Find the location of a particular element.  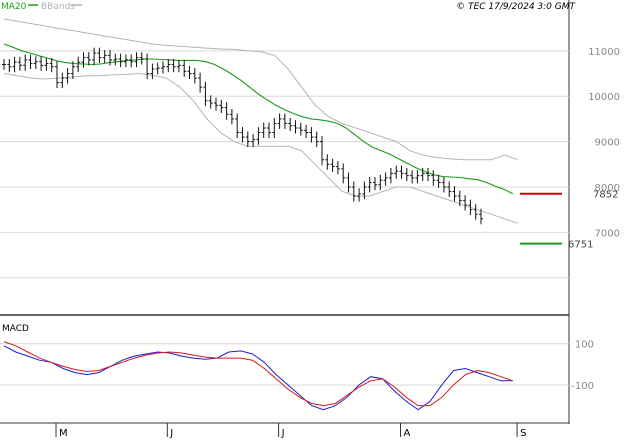

macd-gridlines is located at coordinates (284, 364).